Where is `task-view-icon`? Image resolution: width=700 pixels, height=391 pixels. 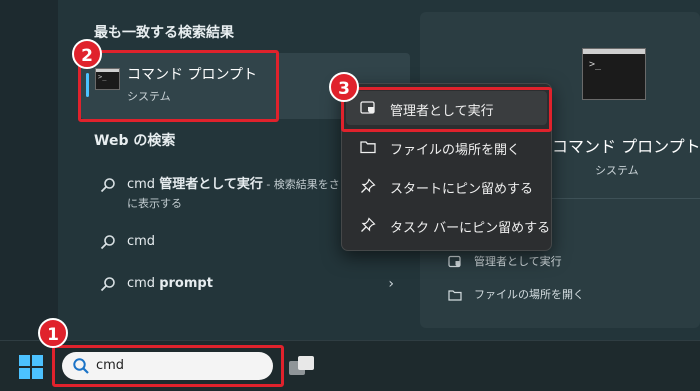
task-view-icon is located at coordinates (302, 366).